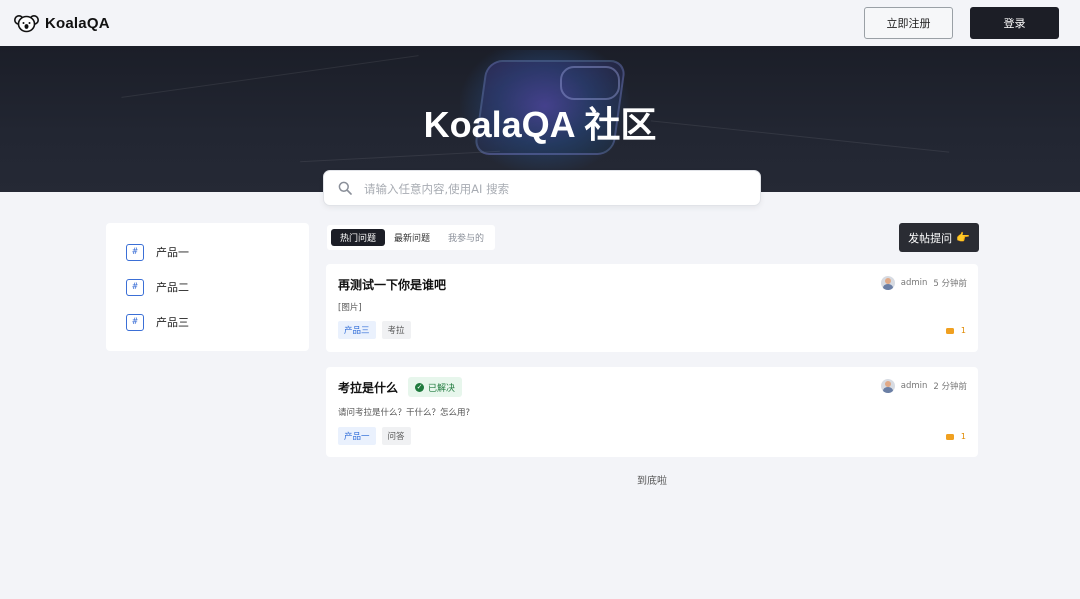 Image resolution: width=1080 pixels, height=599 pixels. What do you see at coordinates (350, 308) in the screenshot?
I see `post-excerpt: [图片]` at bounding box center [350, 308].